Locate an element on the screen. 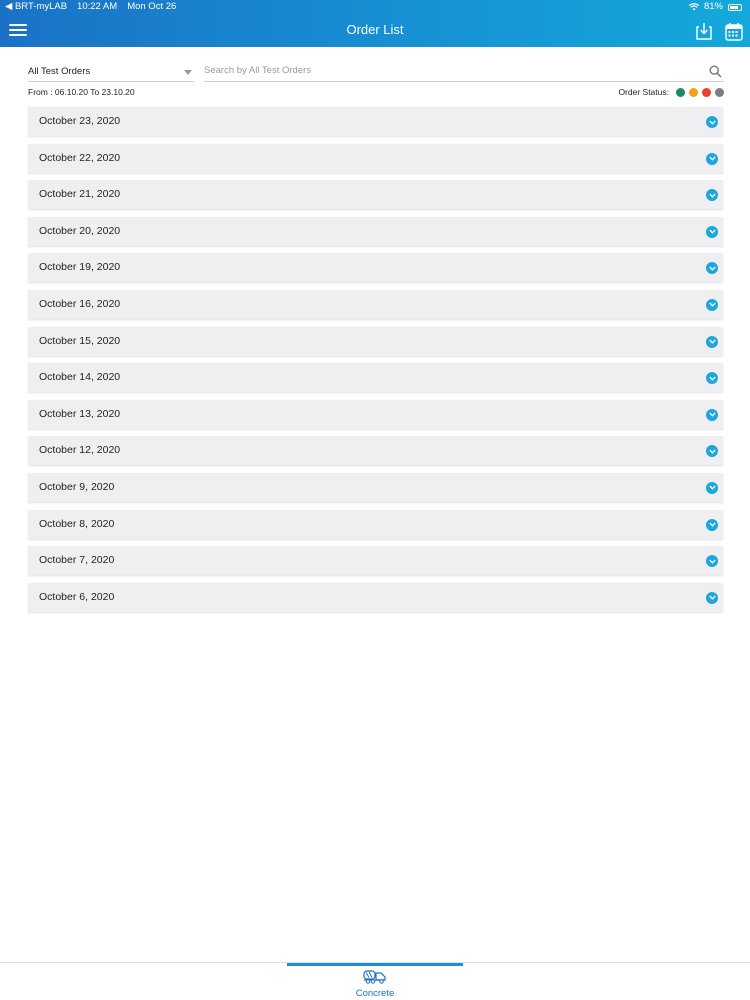 Image resolution: width=750 pixels, height=1000 pixels. order-date-row: October 23, 2020 is located at coordinates (375, 121).